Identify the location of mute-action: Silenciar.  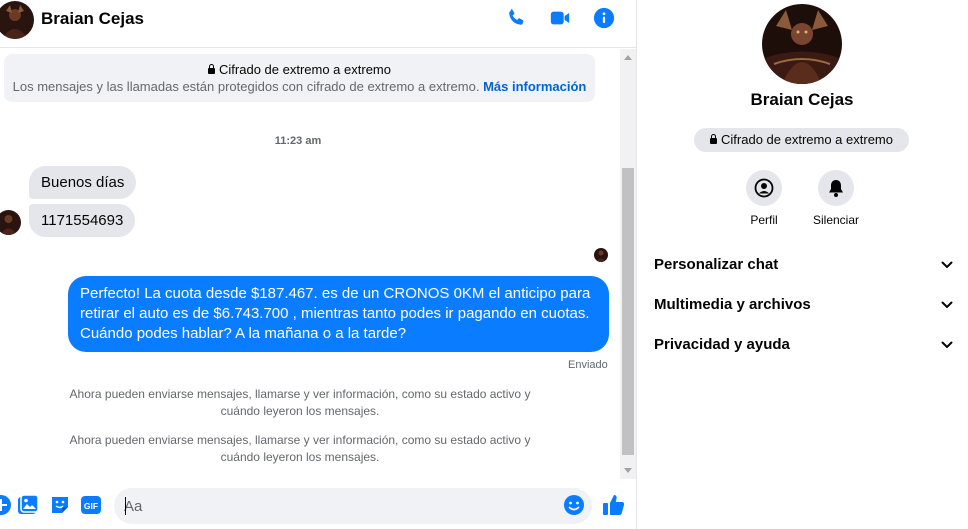
(836, 198).